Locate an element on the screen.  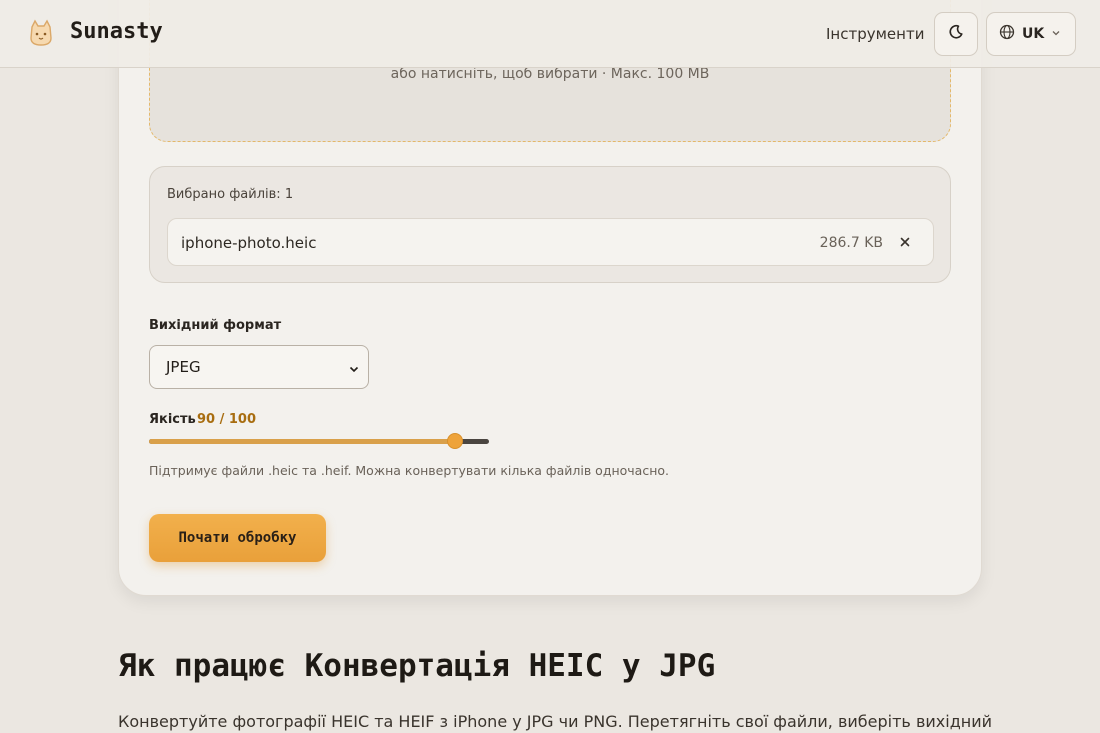
file-name: iphone-photo.heic is located at coordinates (249, 243).